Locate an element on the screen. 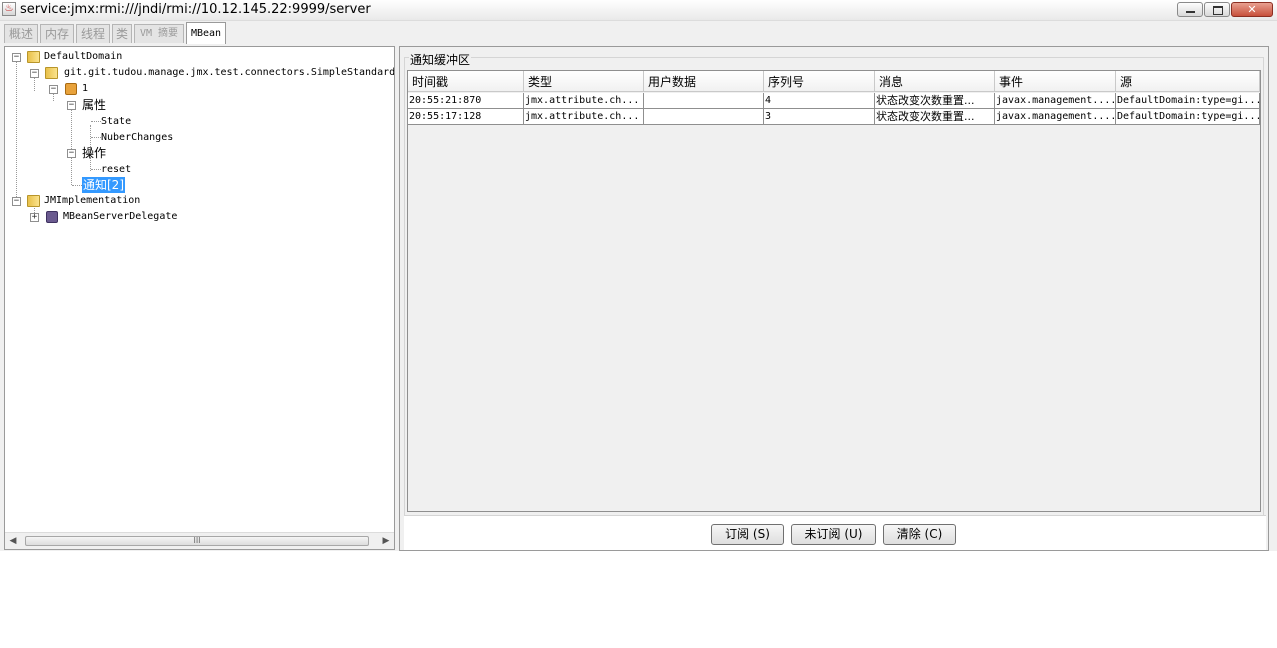 This screenshot has width=1277, height=648. maximize-icon is located at coordinates (1218, 10).